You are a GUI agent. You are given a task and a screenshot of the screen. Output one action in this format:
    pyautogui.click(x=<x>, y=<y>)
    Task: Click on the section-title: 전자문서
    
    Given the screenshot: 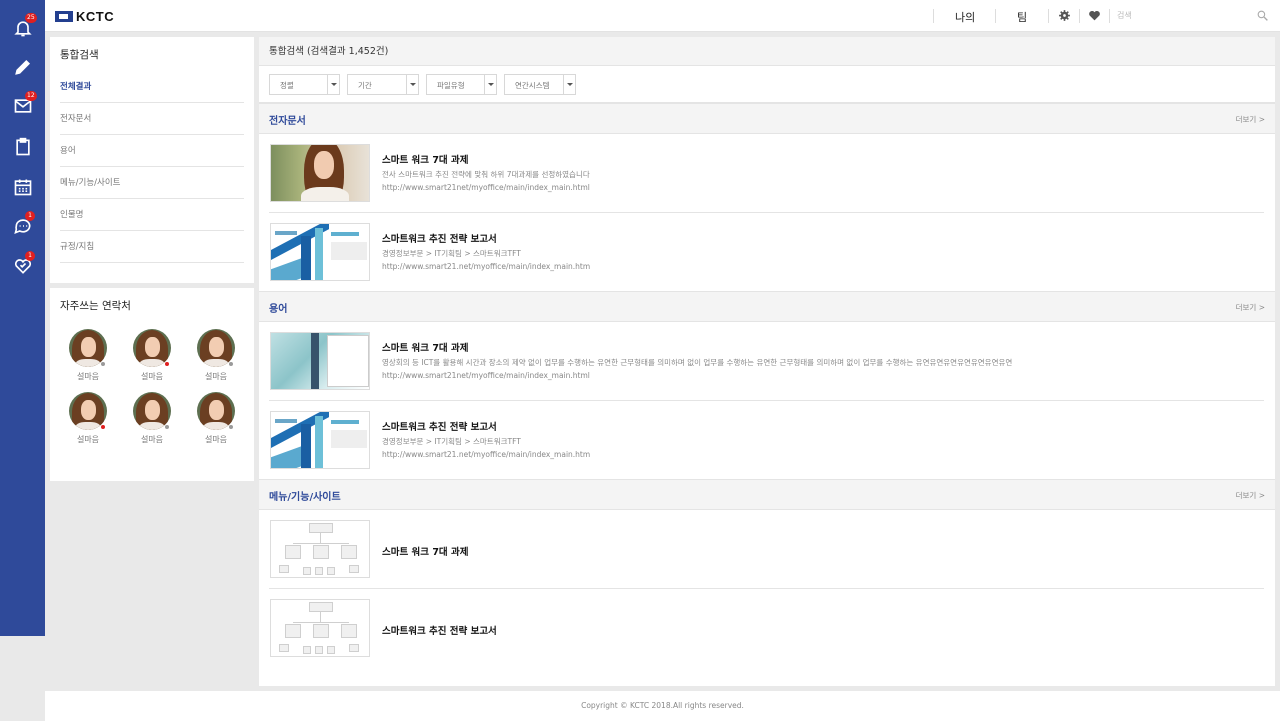 What is the action you would take?
    pyautogui.click(x=287, y=121)
    